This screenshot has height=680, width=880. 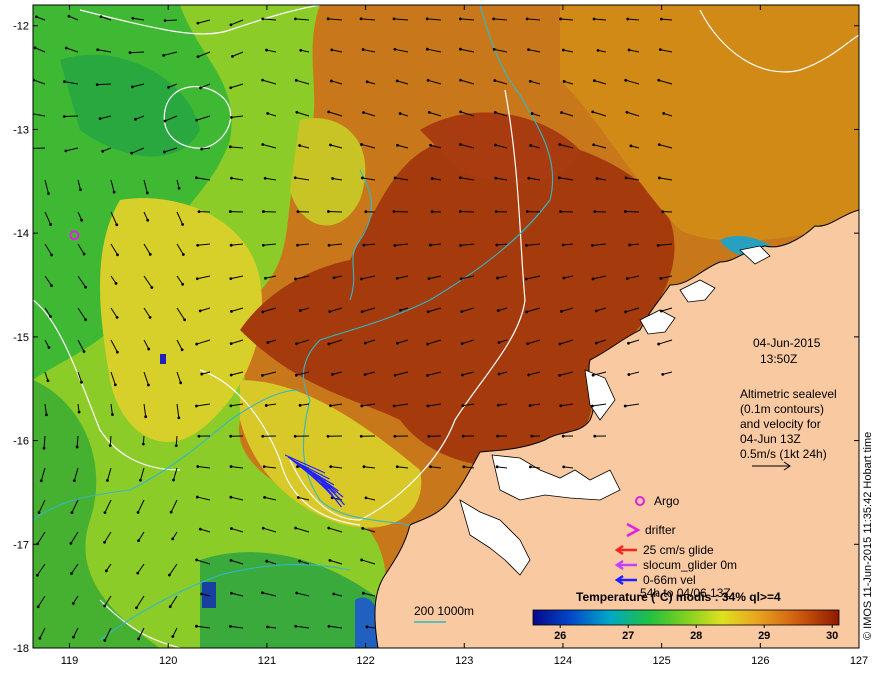 I want to click on lon-tick-label: 124, so click(x=563, y=661).